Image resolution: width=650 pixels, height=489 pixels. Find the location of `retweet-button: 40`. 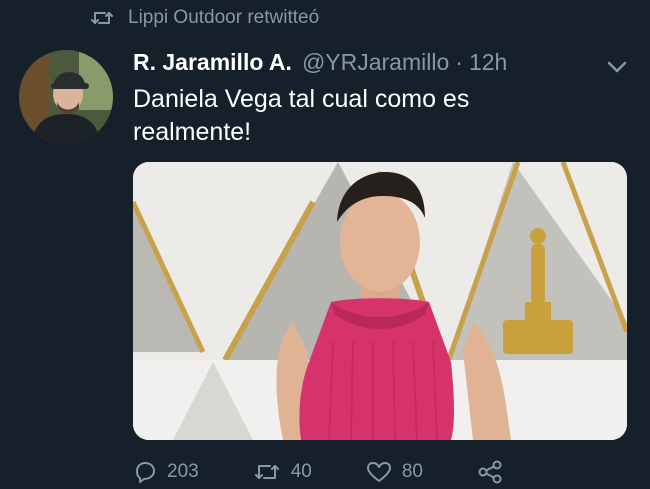

retweet-button: 40 is located at coordinates (282, 472).